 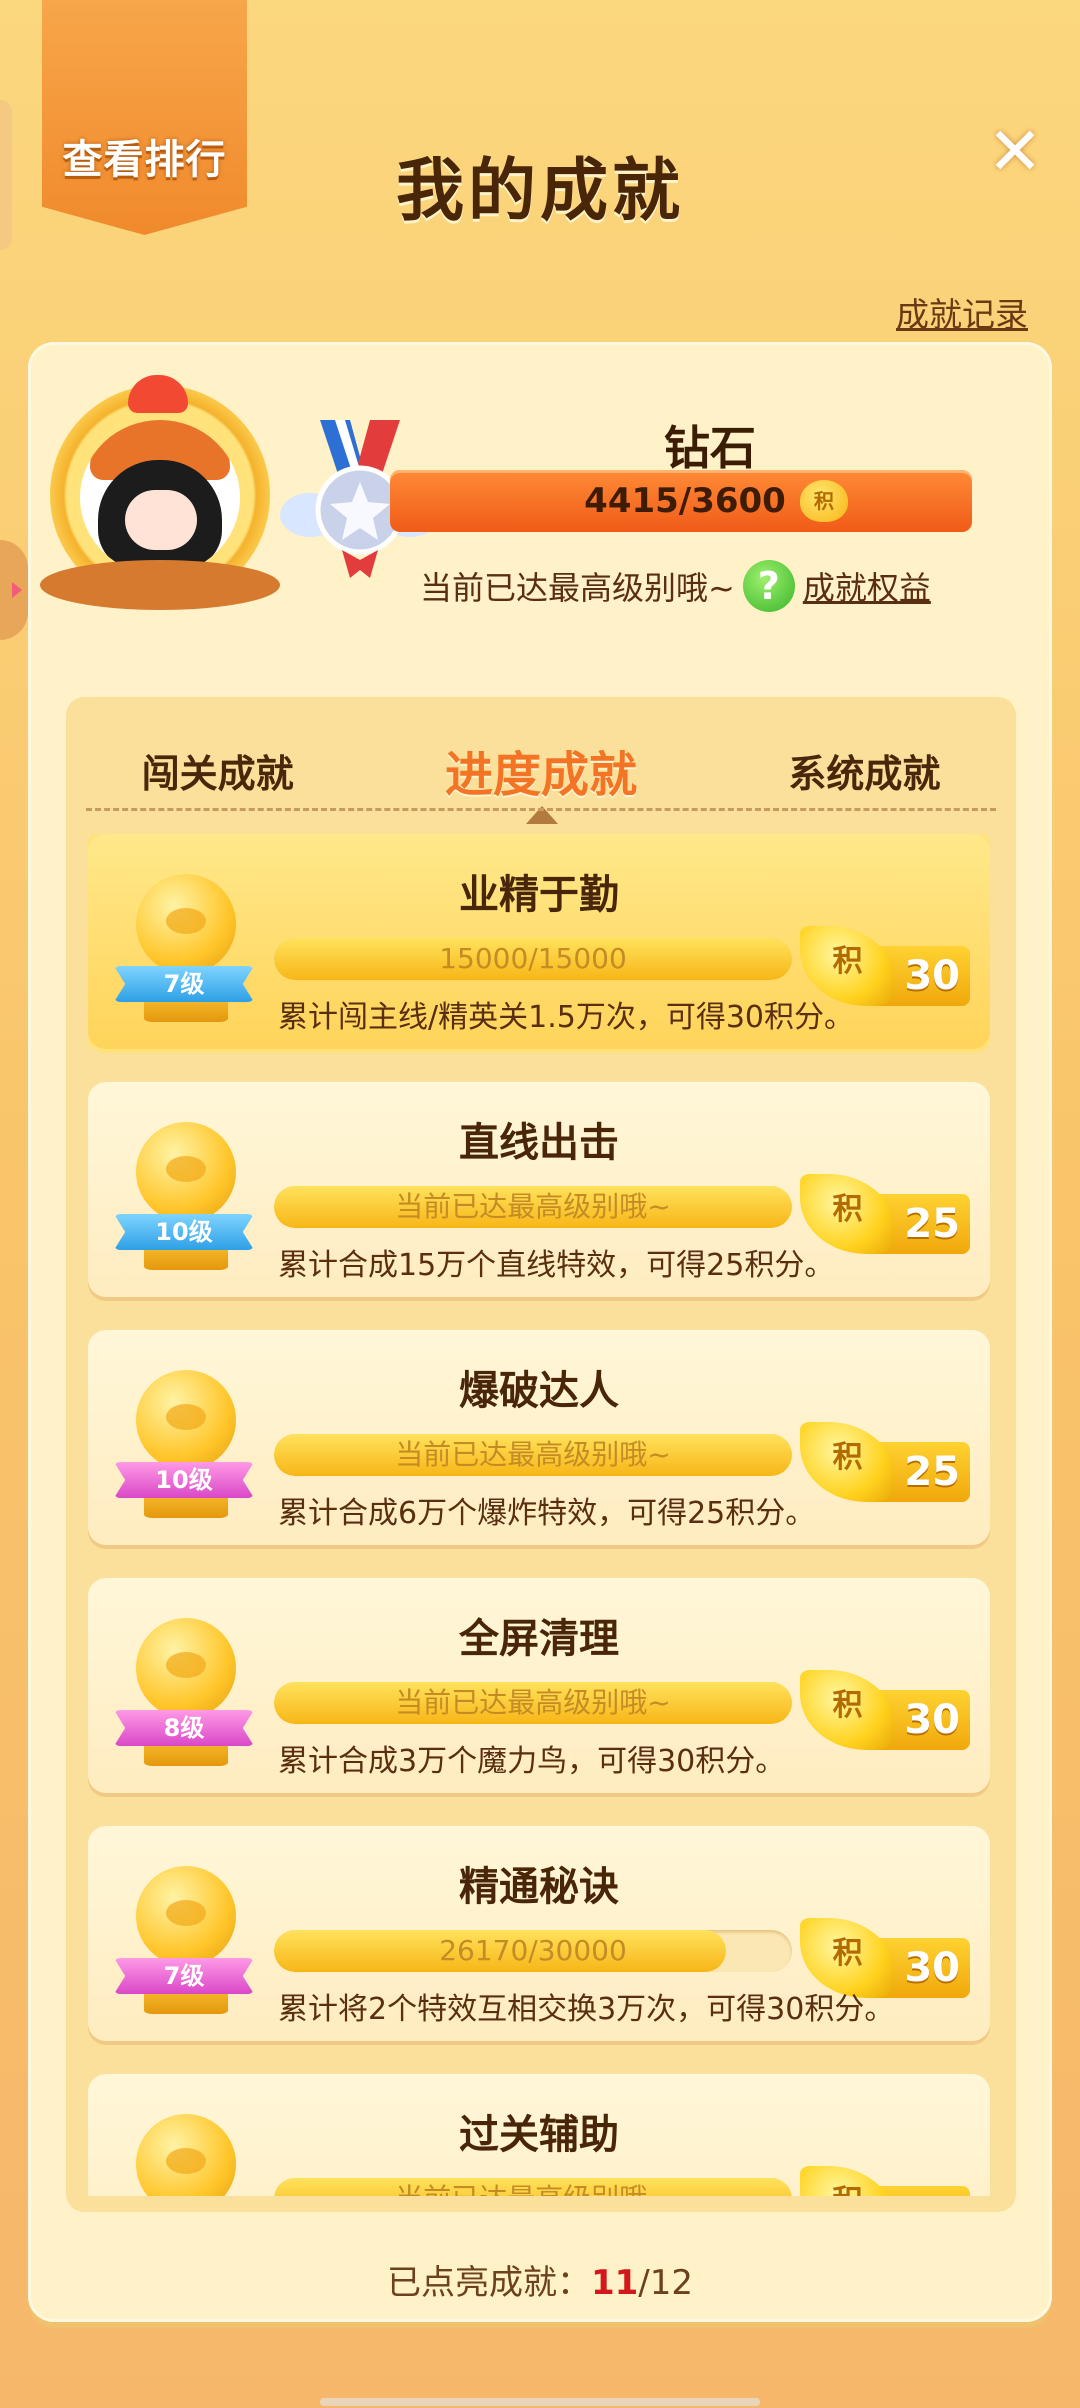 I want to click on achievement-progress-text: 26170/30000, so click(x=533, y=1950).